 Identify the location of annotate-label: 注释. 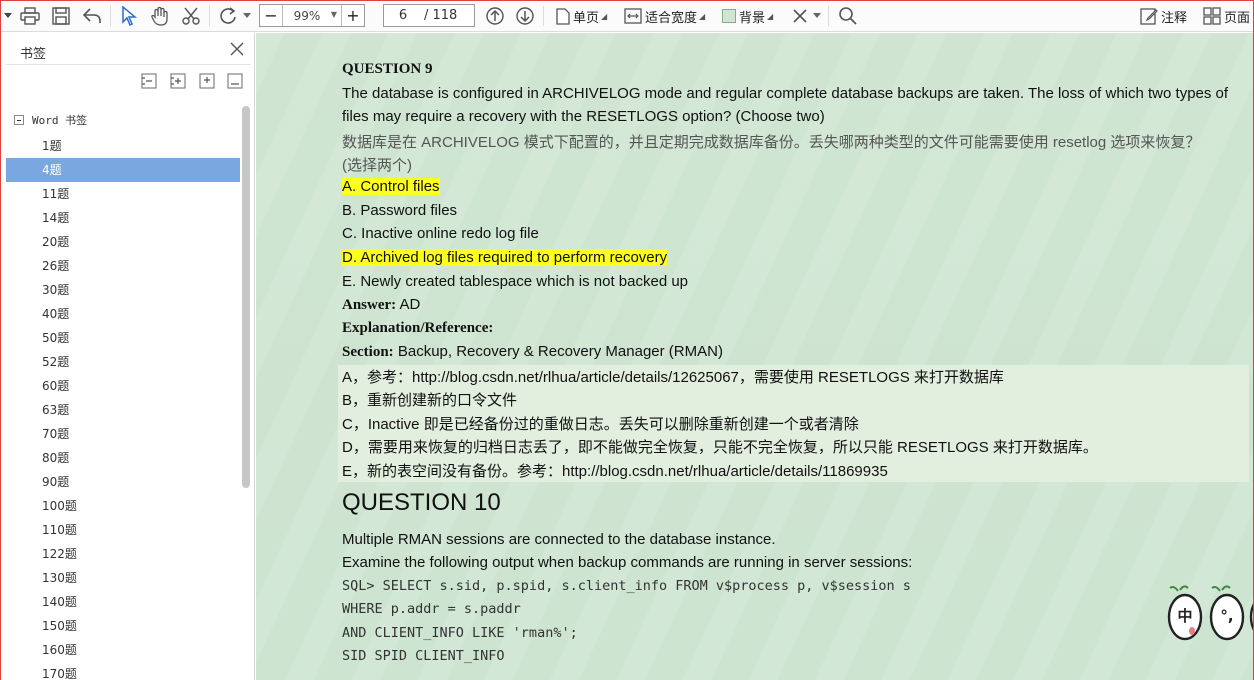
(1174, 18).